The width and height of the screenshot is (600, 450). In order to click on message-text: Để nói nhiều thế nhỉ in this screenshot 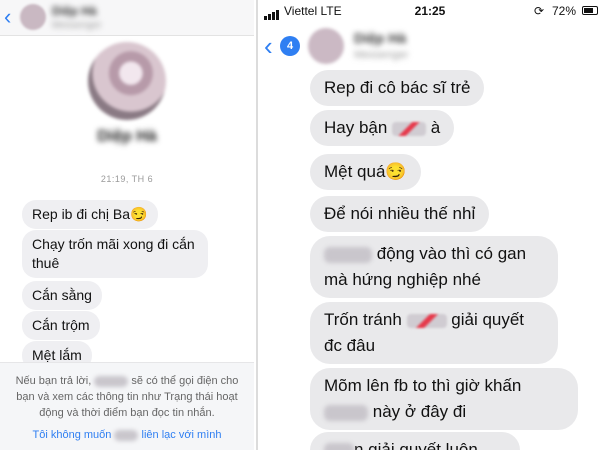, I will do `click(400, 213)`.